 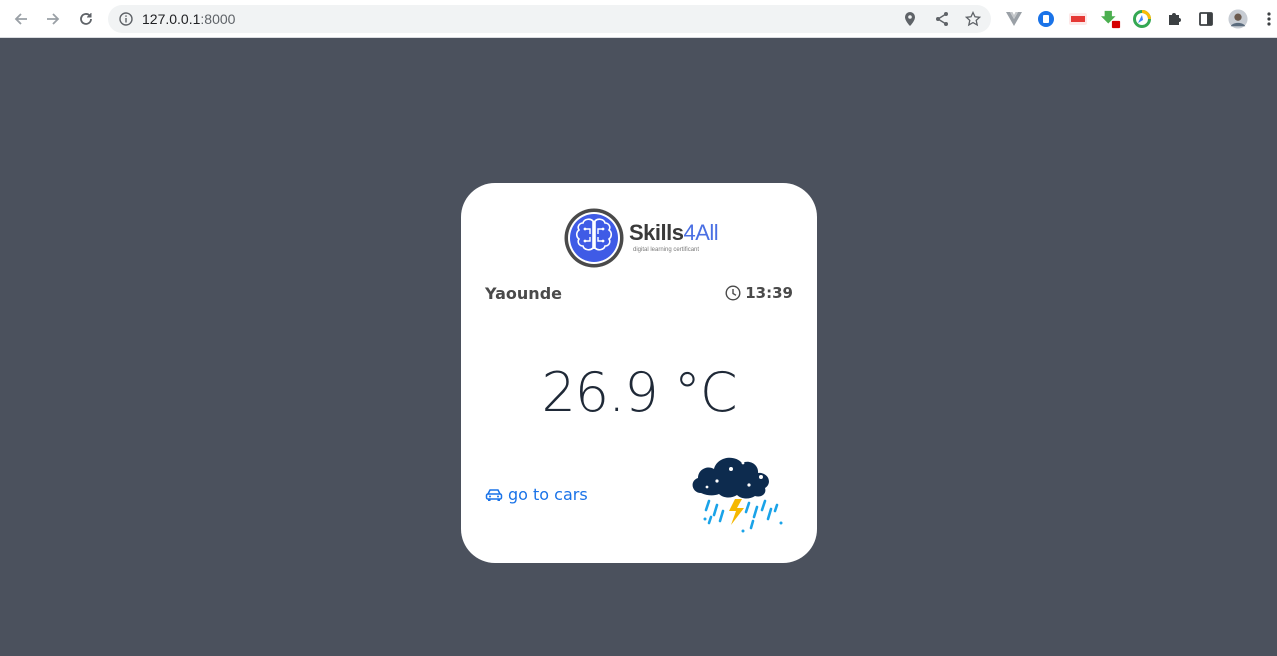 What do you see at coordinates (1014, 19) in the screenshot?
I see `vue-devtools-icon` at bounding box center [1014, 19].